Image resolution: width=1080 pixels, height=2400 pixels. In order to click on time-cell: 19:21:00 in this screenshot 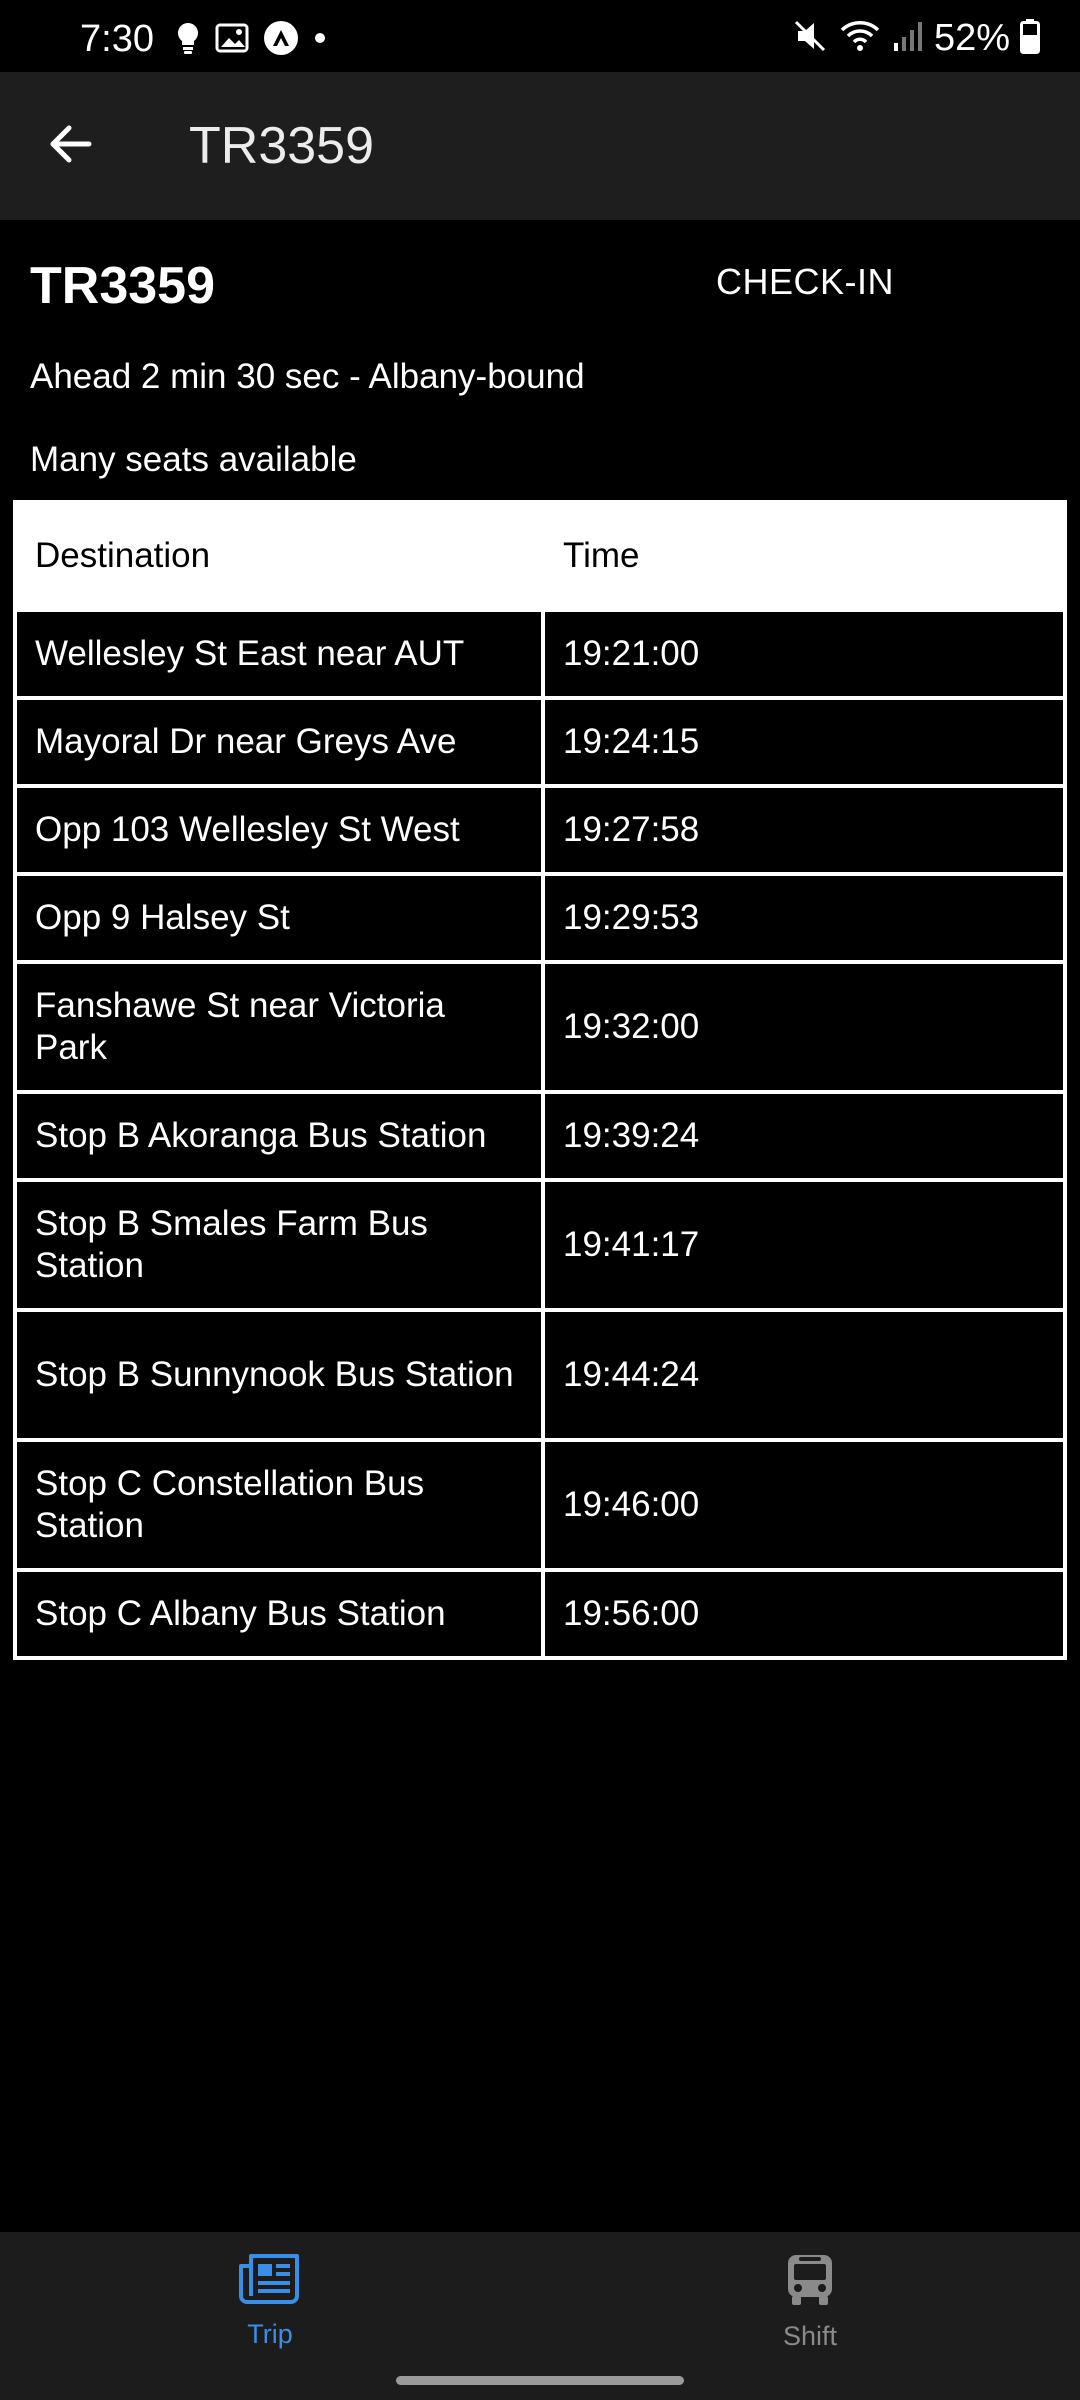, I will do `click(804, 654)`.